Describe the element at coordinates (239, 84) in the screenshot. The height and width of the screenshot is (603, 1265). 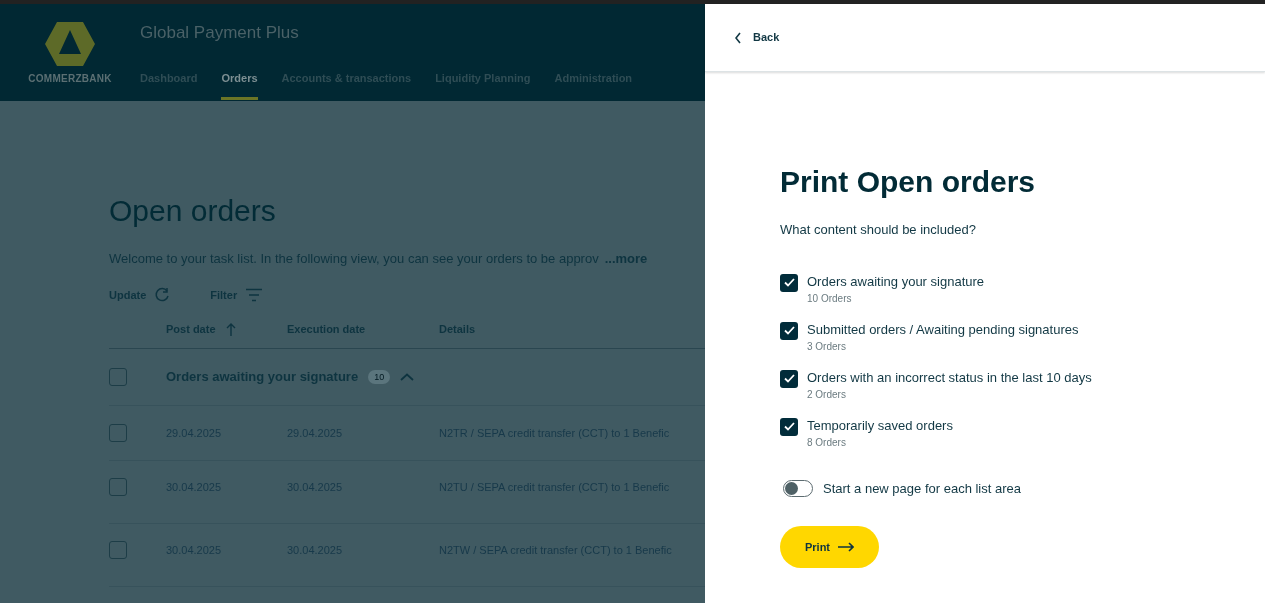
I see `nav-tab: Orders` at that location.